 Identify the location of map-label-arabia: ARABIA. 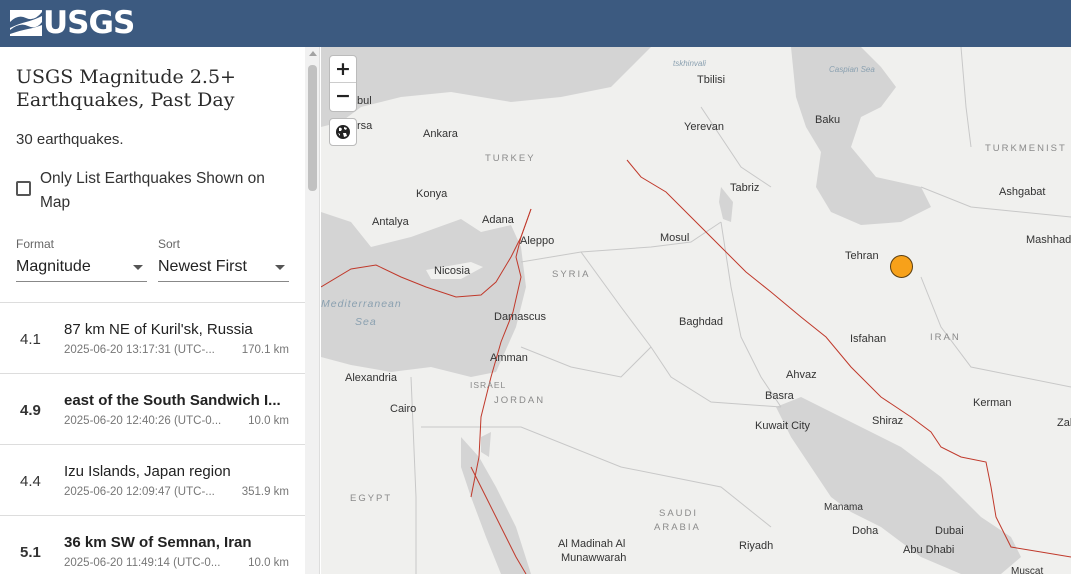
(677, 527).